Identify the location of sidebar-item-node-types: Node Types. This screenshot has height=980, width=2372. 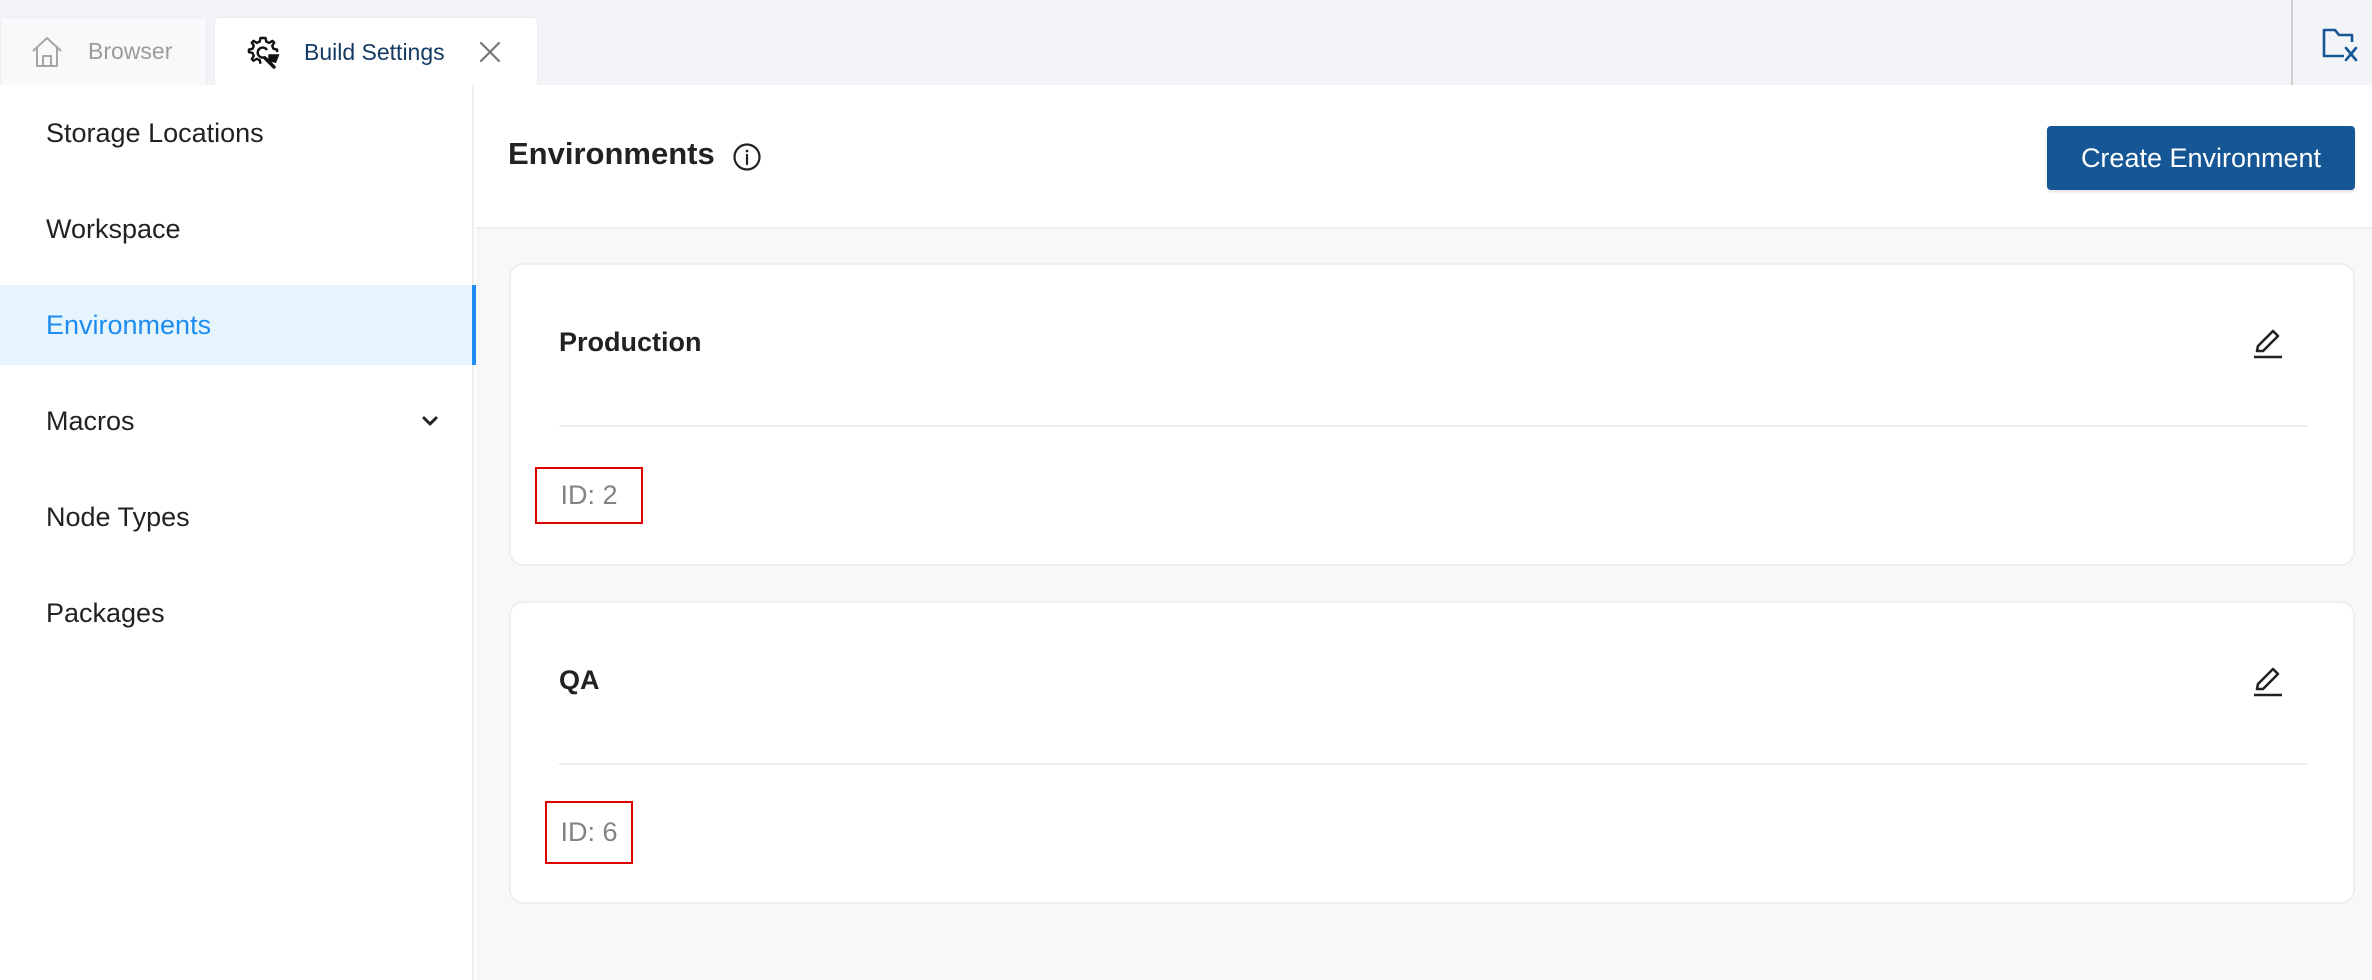
(237, 517).